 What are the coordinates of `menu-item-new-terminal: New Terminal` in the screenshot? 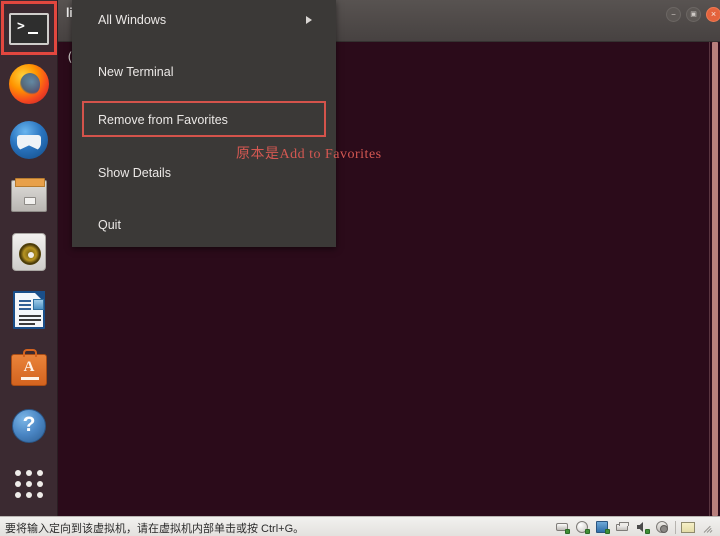 It's located at (204, 72).